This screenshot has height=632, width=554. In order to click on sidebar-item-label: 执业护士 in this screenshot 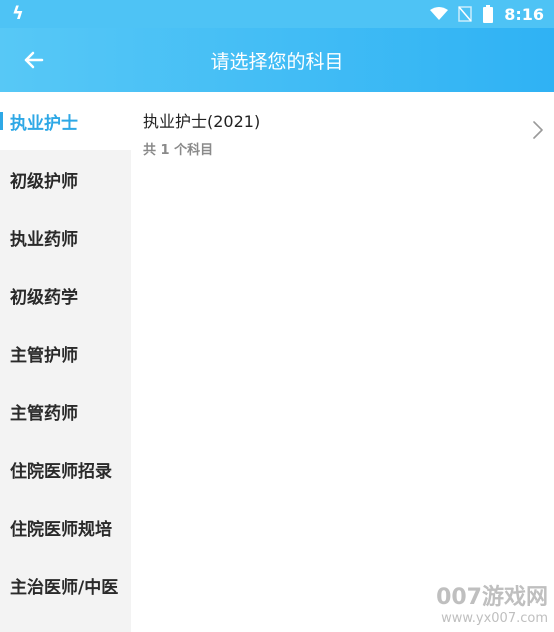, I will do `click(44, 123)`.